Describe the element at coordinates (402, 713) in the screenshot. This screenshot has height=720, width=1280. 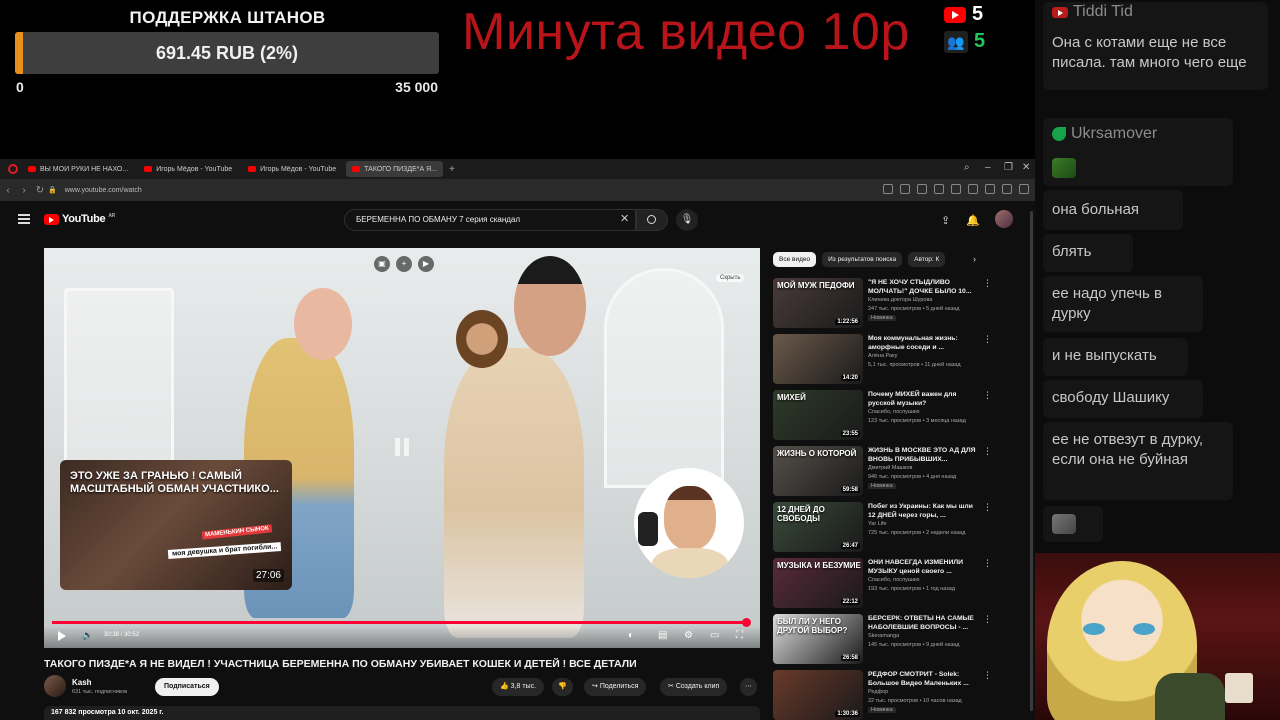
I see `views-and-date: 167 832 просмотра 10 окт. 2025 г.` at that location.